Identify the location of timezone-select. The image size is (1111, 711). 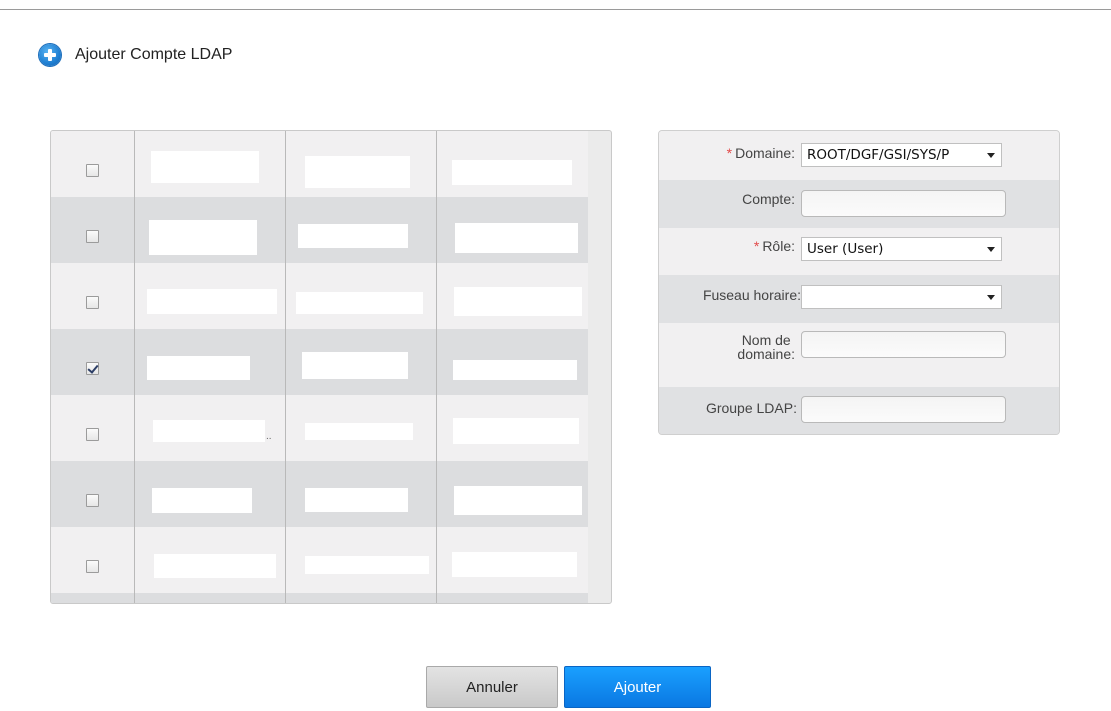
(901, 297).